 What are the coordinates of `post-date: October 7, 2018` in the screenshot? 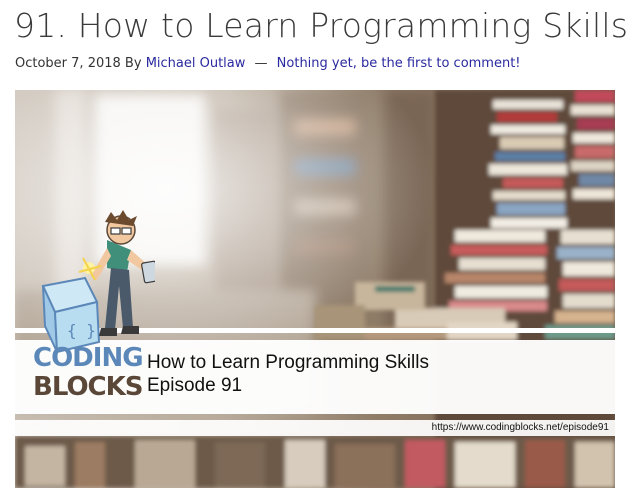 It's located at (68, 63).